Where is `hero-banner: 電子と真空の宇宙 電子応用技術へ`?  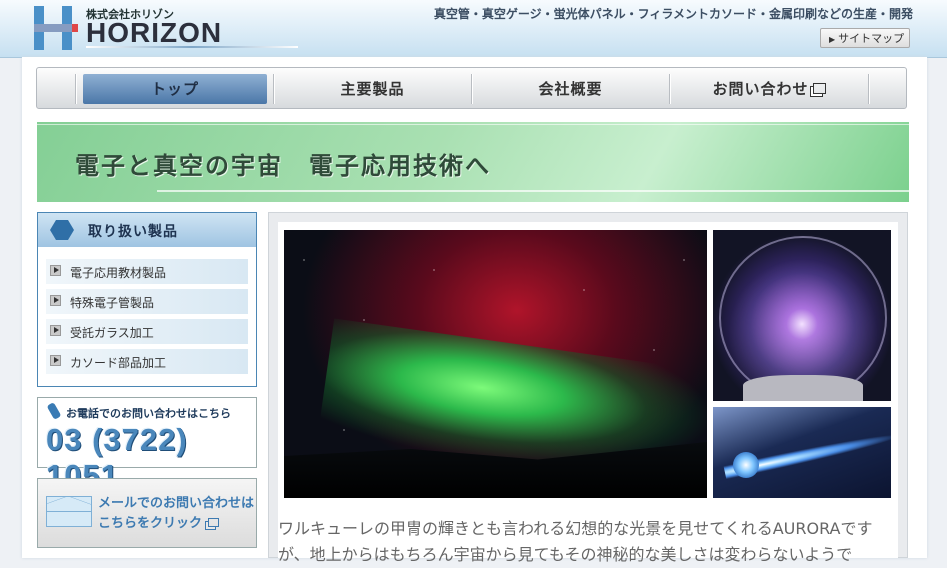
hero-banner: 電子と真空の宇宙 電子応用技術へ is located at coordinates (473, 162).